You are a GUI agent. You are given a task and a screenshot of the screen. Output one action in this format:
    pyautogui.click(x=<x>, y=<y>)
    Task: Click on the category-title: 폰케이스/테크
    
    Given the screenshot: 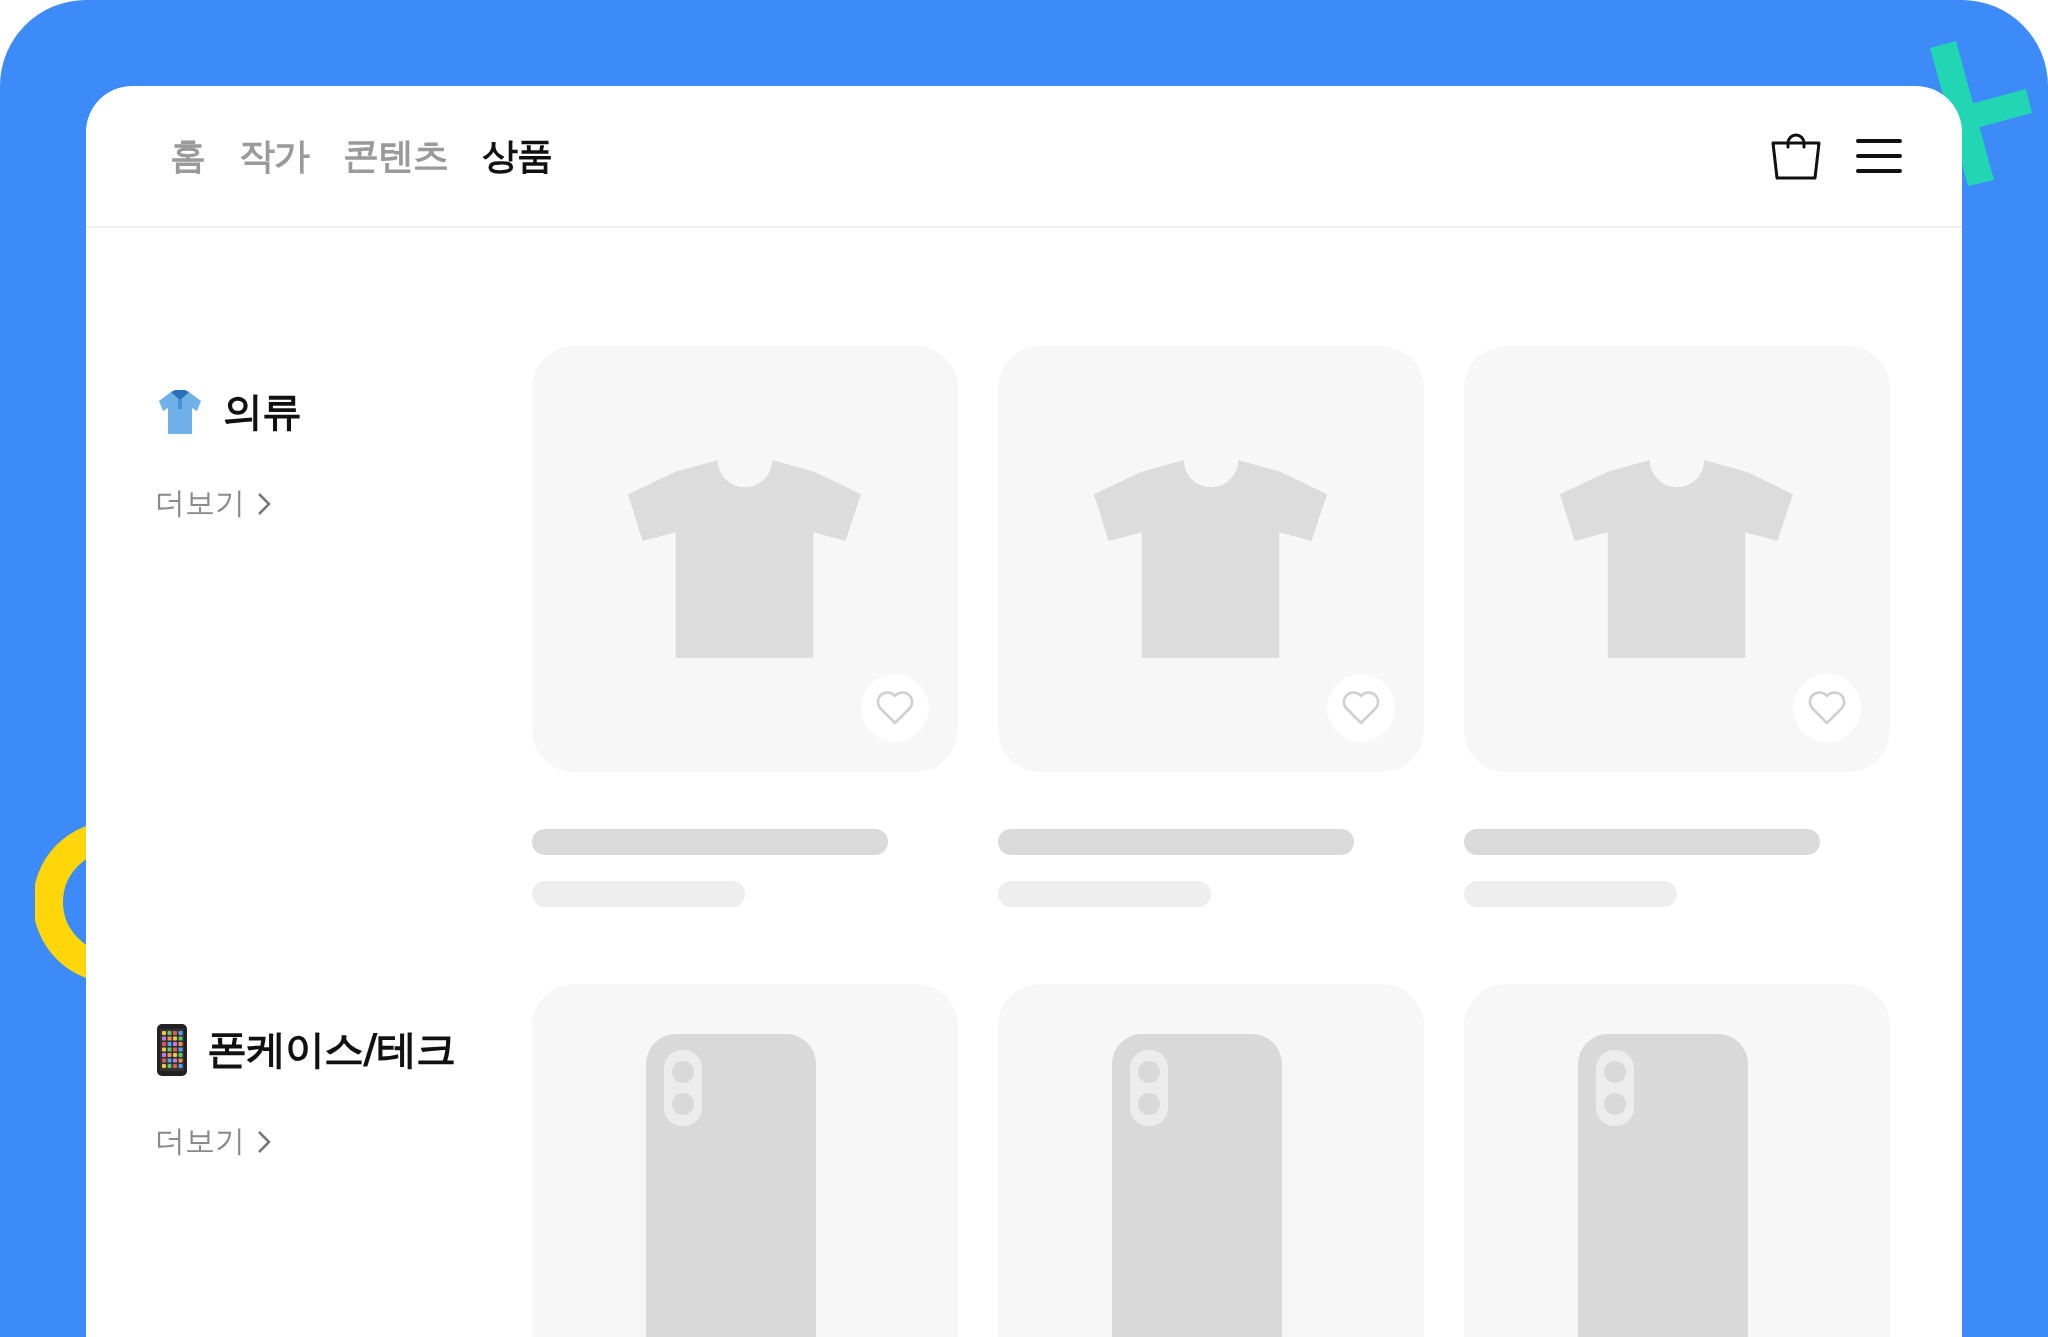 What is the action you would take?
    pyautogui.click(x=331, y=1049)
    